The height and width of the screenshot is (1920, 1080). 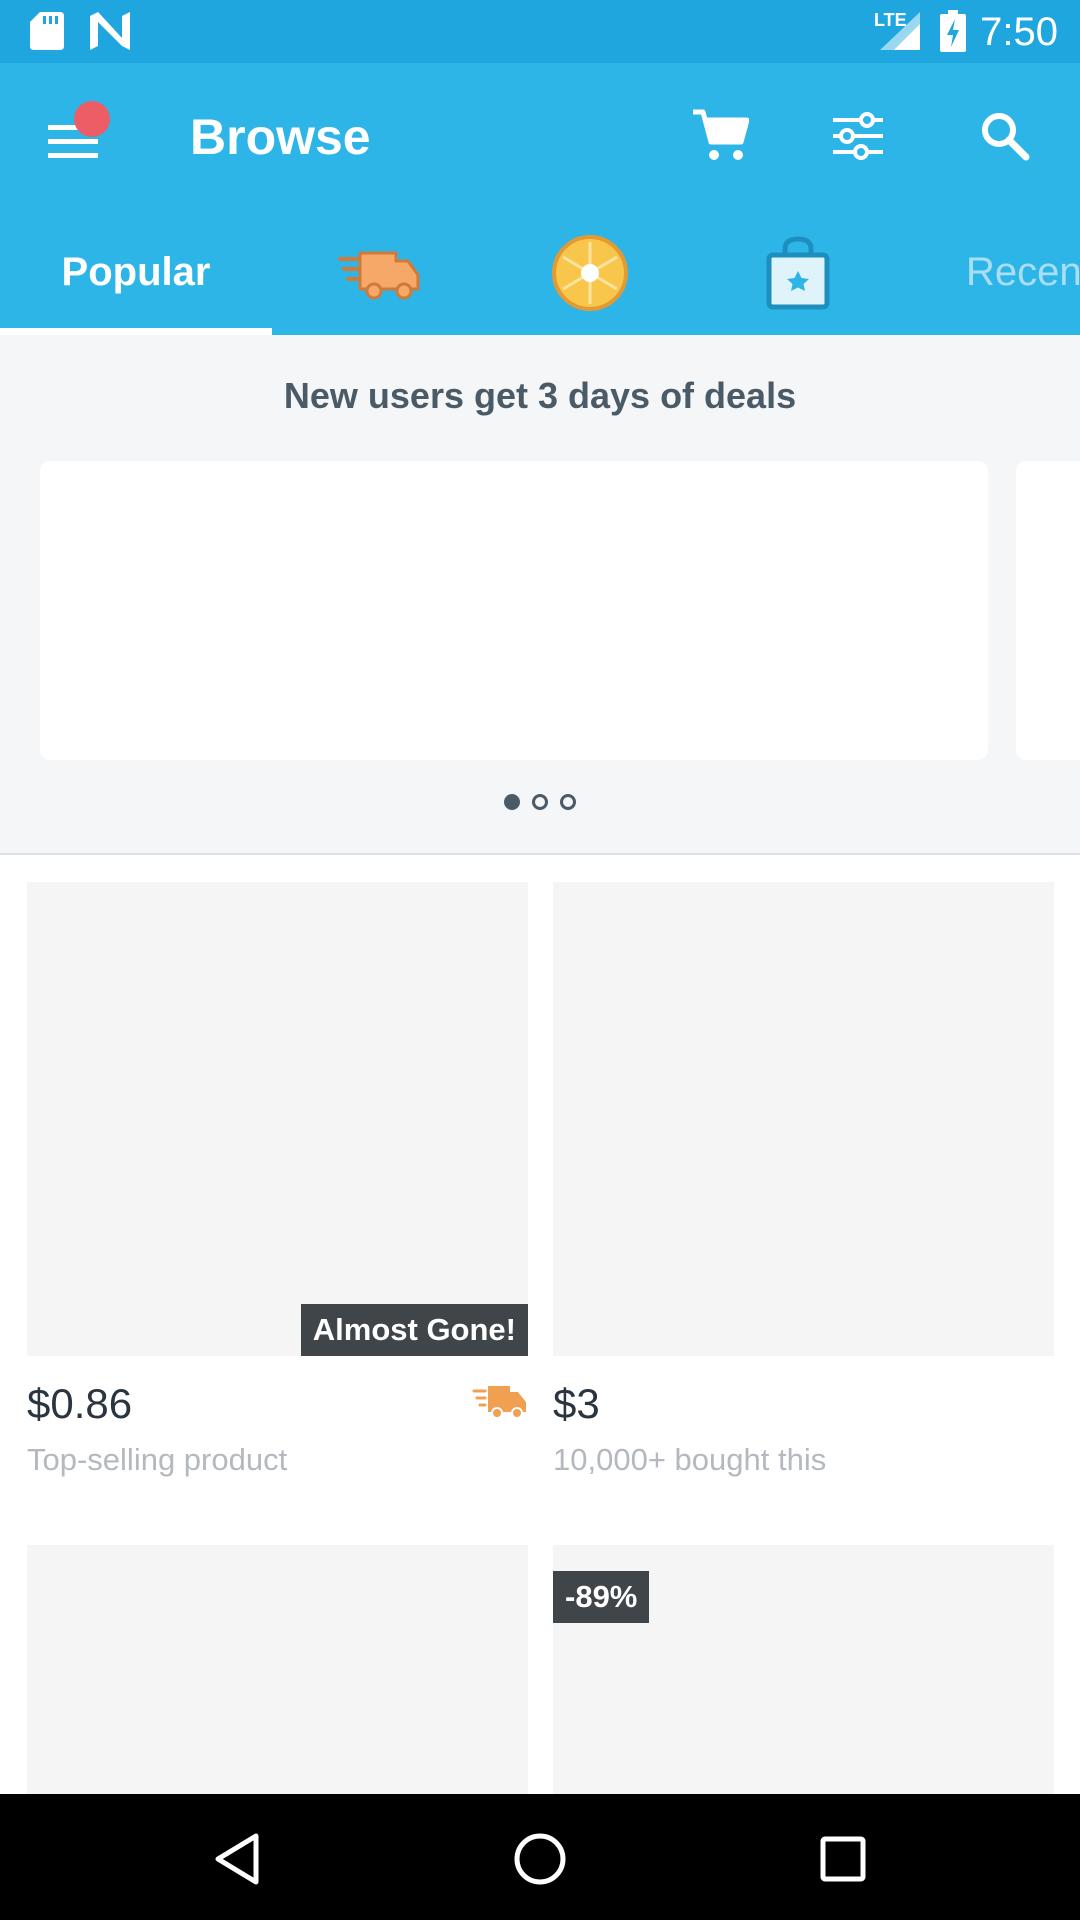 I want to click on recents-button, so click(x=843, y=1859).